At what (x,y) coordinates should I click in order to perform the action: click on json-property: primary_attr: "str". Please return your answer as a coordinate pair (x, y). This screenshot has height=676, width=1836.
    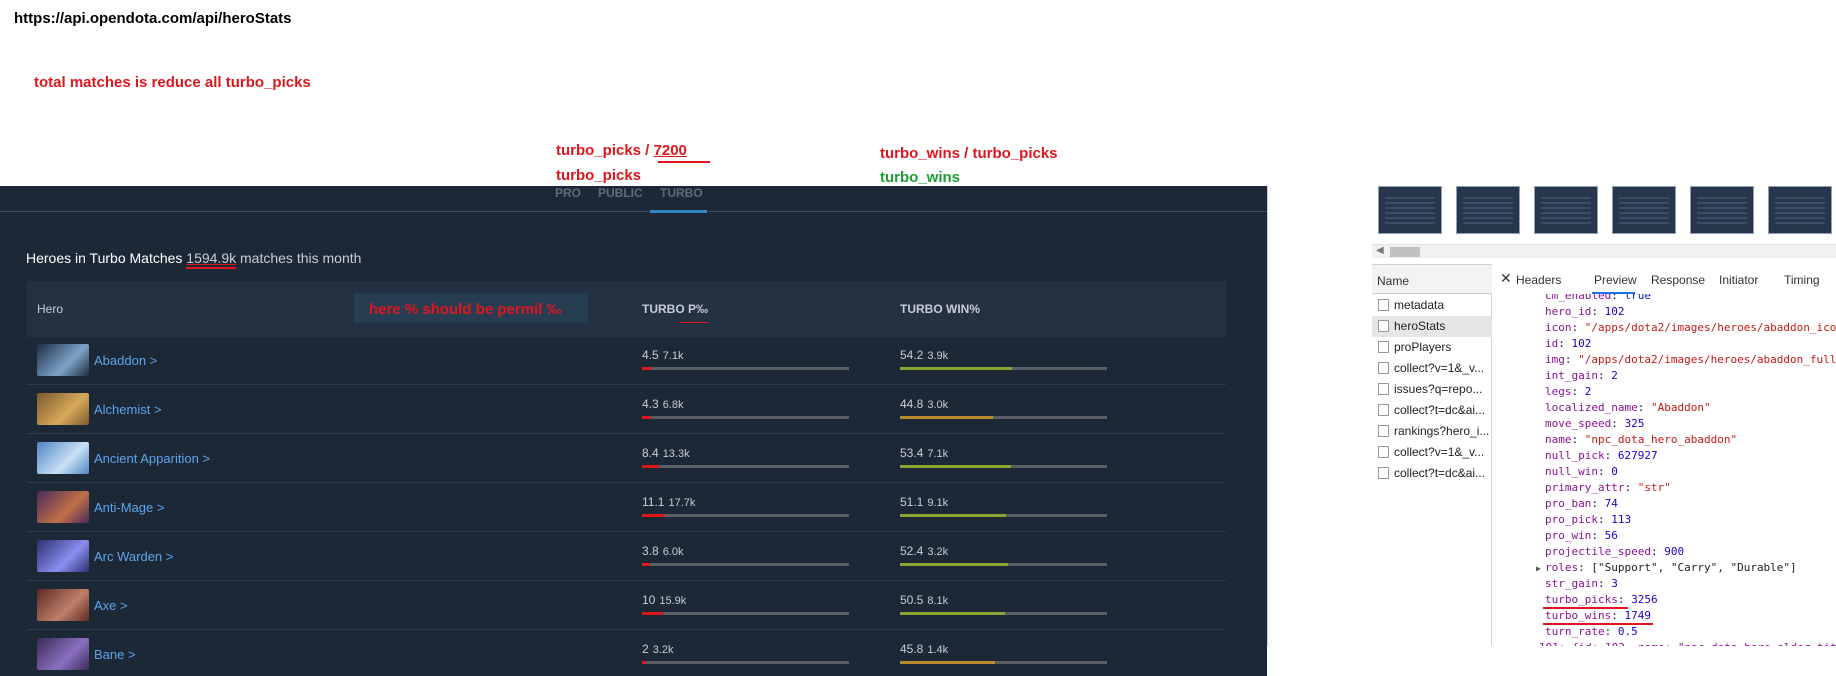
    Looking at the image, I should click on (1608, 487).